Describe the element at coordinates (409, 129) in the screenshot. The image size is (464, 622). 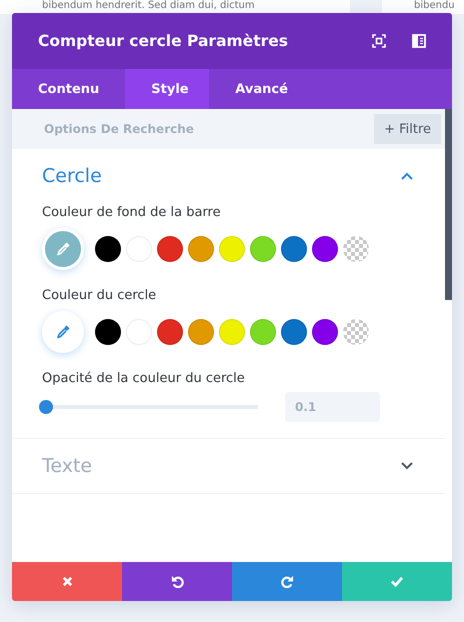
I see `filter-button: + Filtre` at that location.